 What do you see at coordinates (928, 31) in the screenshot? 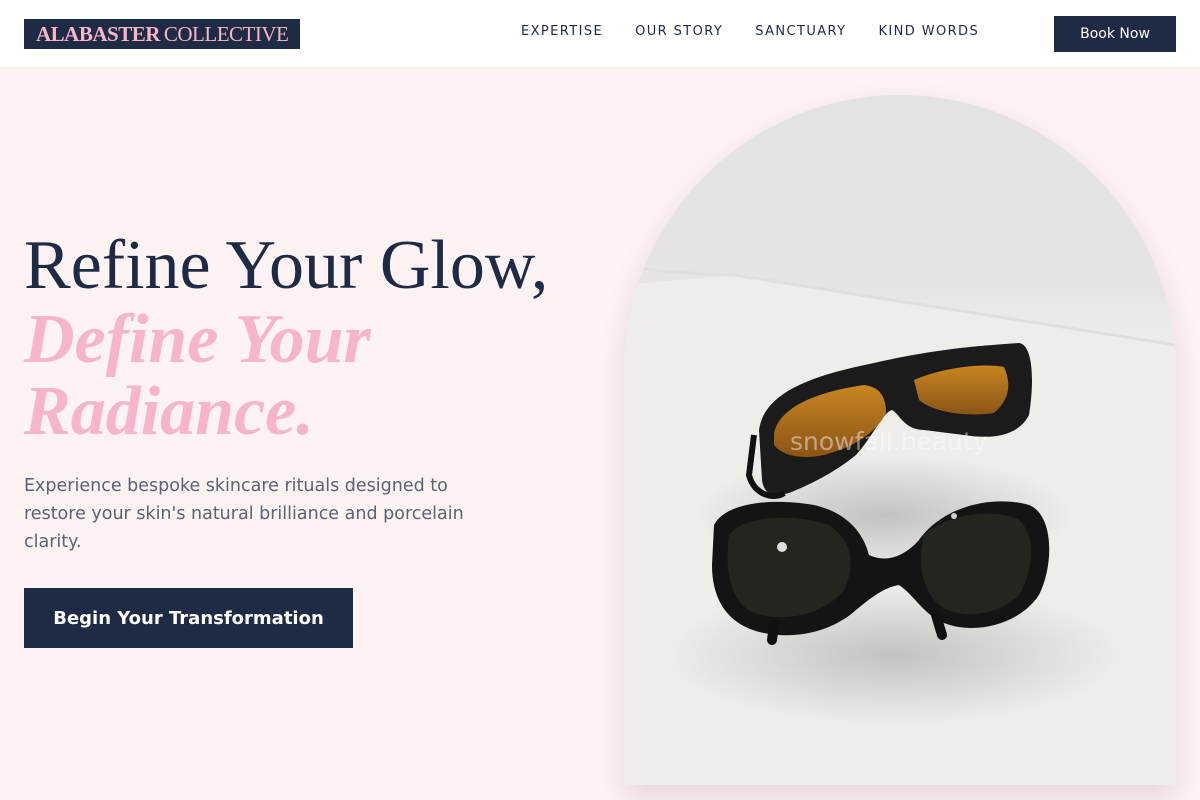
I see `nav-link-kind-words: KIND WORDS` at bounding box center [928, 31].